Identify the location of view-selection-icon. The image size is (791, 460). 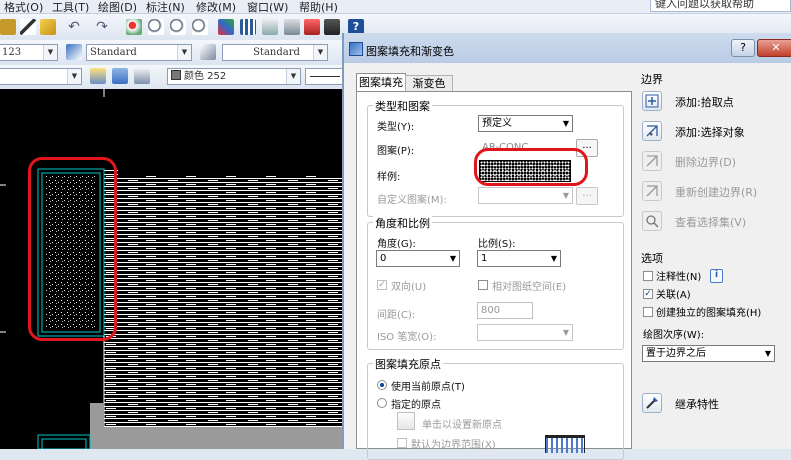
(652, 221).